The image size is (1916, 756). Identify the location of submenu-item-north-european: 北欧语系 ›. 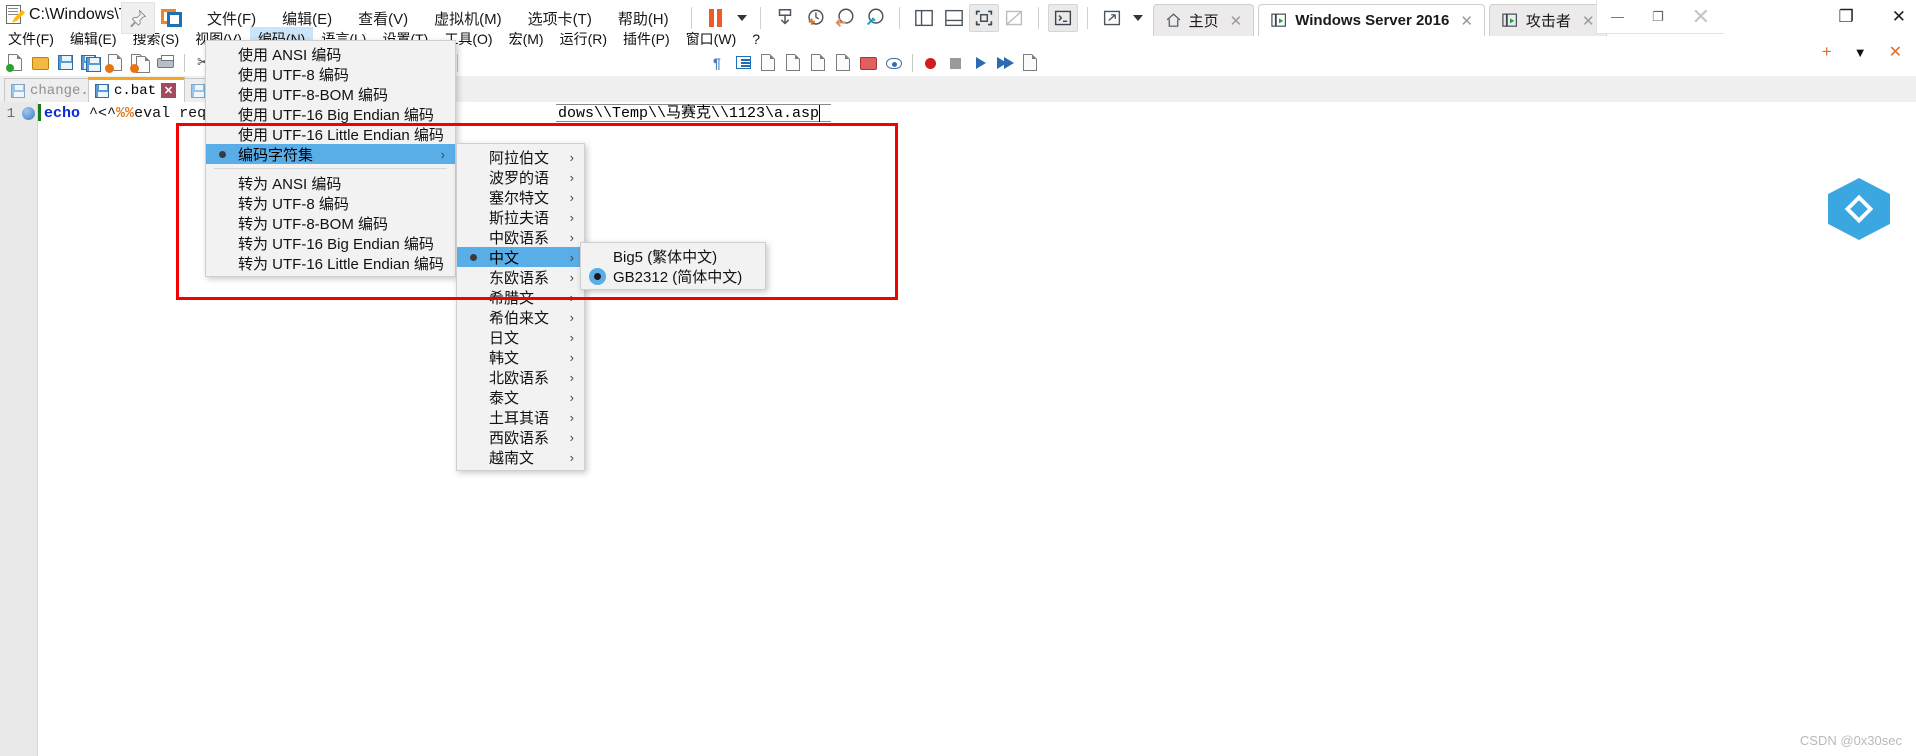
(520, 377).